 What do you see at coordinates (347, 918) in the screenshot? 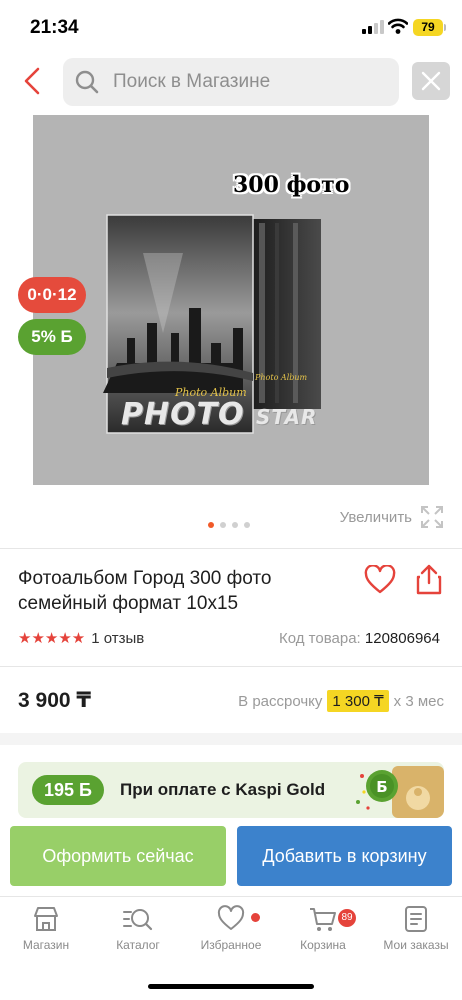
I see `cart-count-badge: 89` at bounding box center [347, 918].